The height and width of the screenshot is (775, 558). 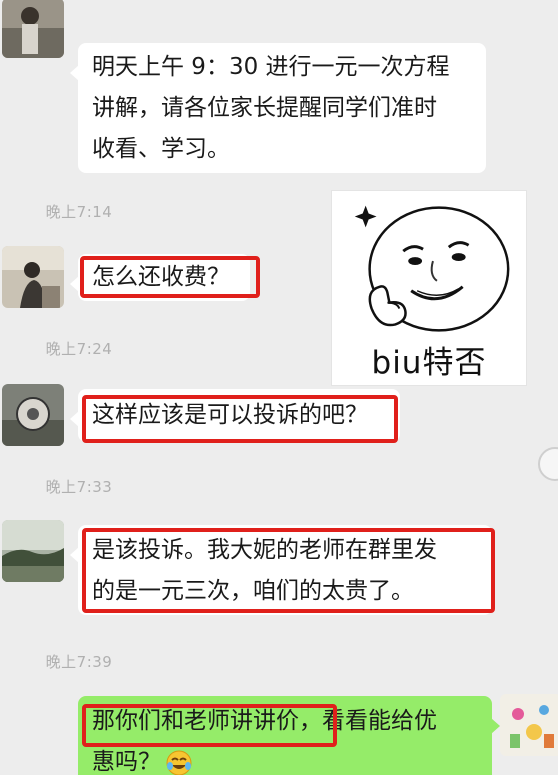 I want to click on message-bubble: 那你们和老师讲讲价，看看能给优 惠吗？, so click(x=289, y=735).